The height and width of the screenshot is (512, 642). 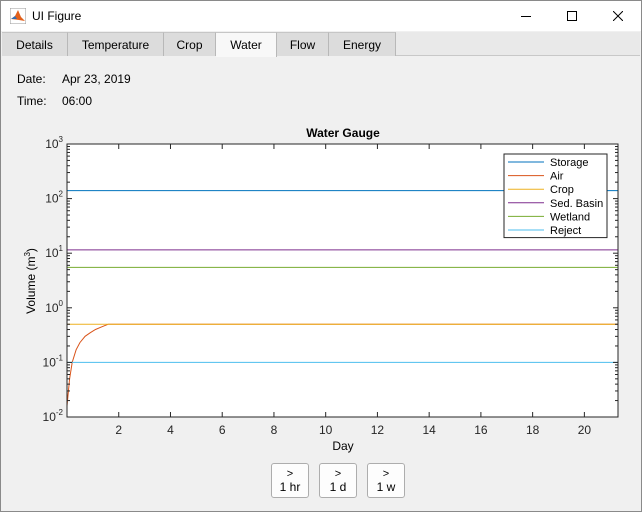 What do you see at coordinates (32, 101) in the screenshot?
I see `time-label: Time:` at bounding box center [32, 101].